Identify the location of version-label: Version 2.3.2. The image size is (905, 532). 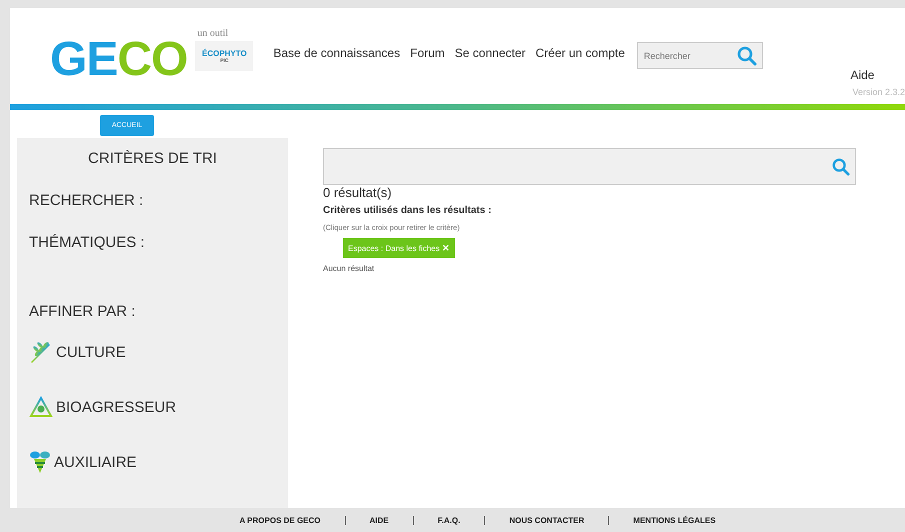
(878, 92).